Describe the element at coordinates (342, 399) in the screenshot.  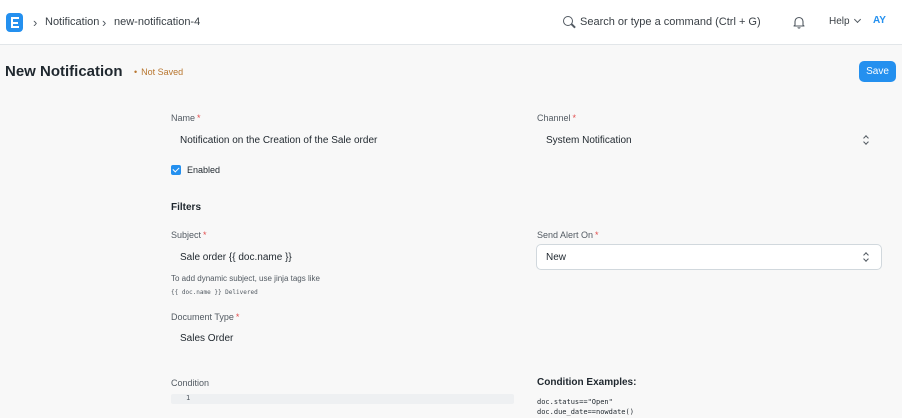
I see `condition-code-editor` at that location.